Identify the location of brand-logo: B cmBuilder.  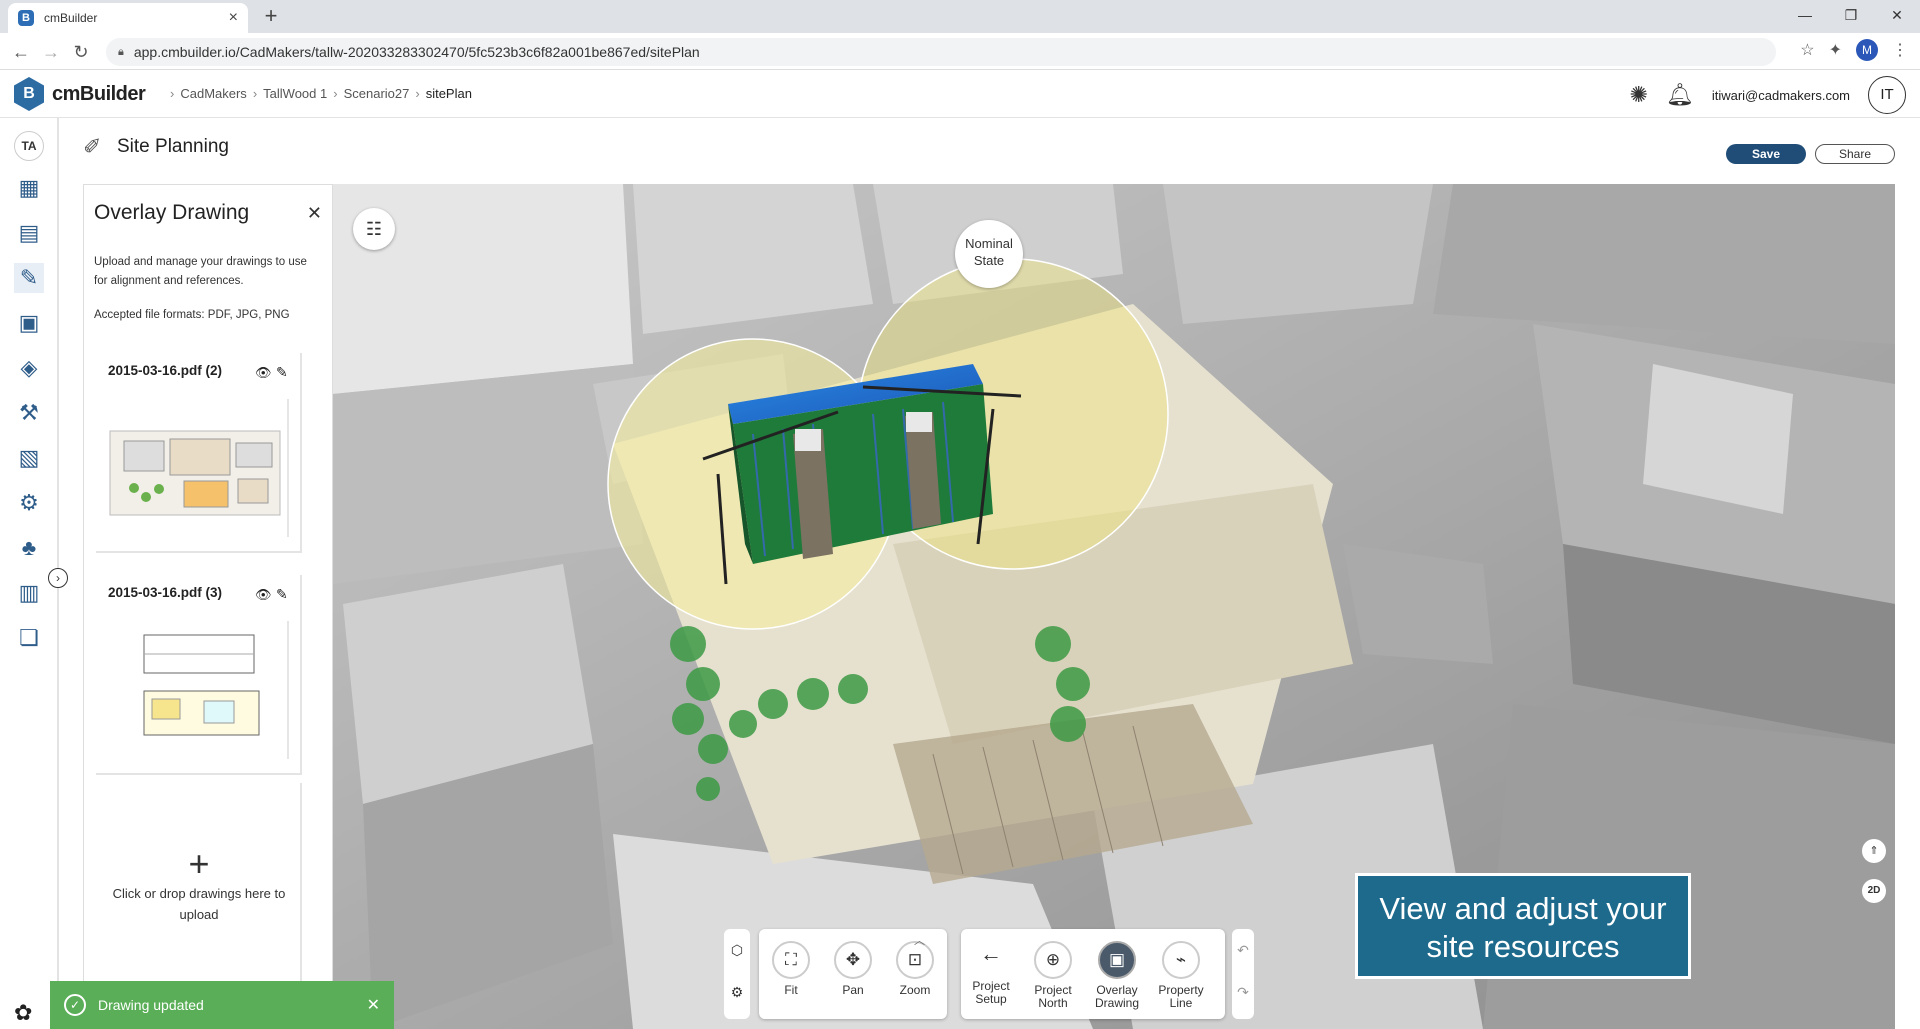
(80, 94).